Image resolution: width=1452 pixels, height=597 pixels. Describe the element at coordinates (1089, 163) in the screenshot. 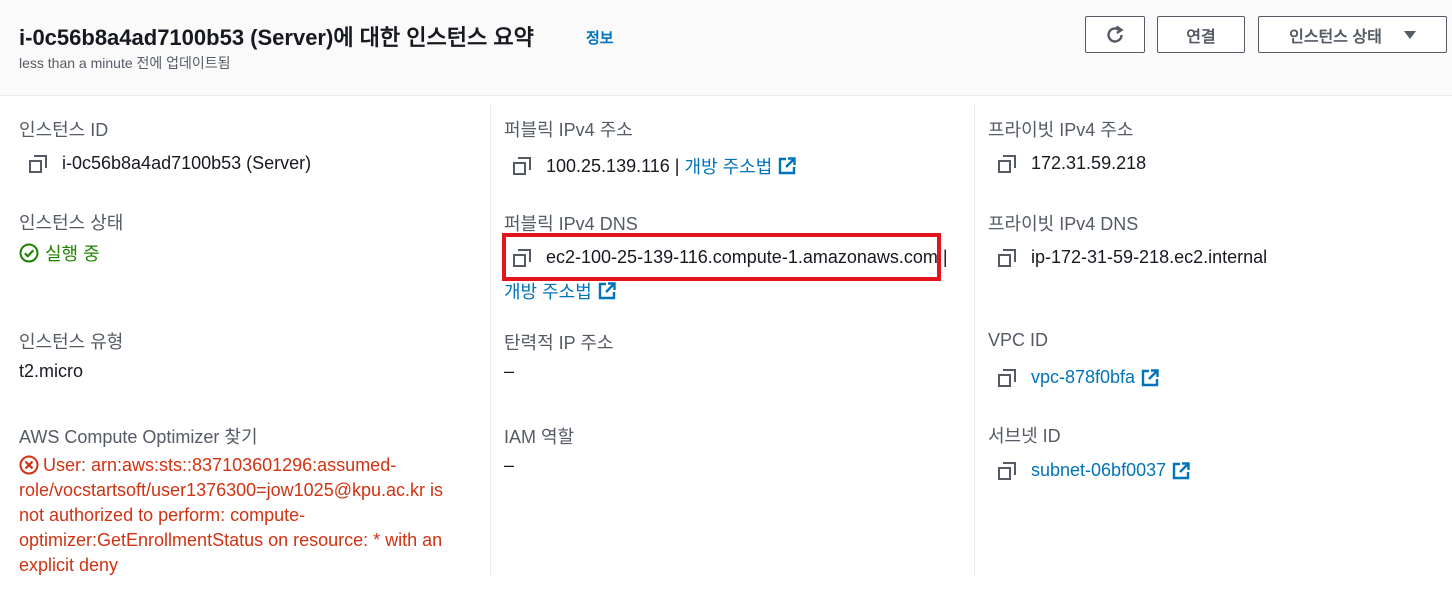

I see `private-ipv4-value: 172.31.59.218` at that location.